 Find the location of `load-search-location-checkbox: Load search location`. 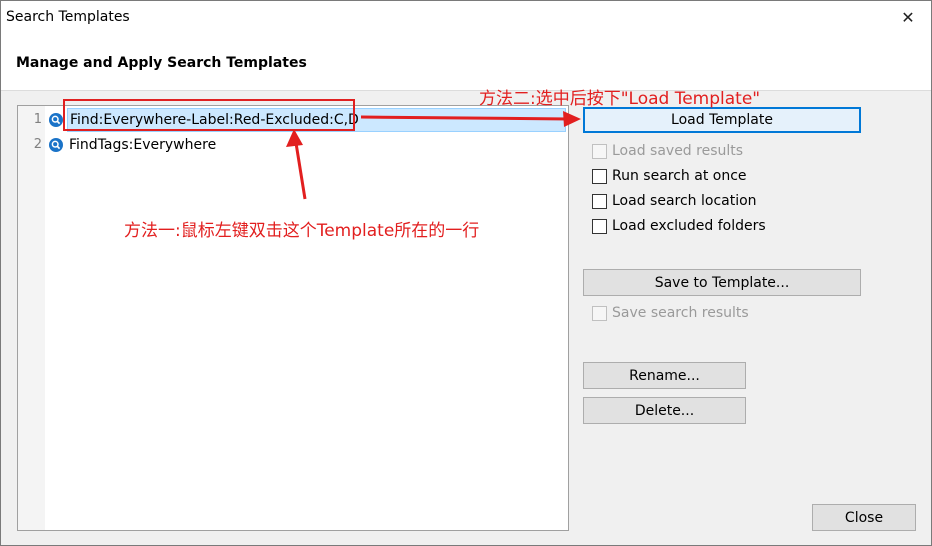

load-search-location-checkbox: Load search location is located at coordinates (674, 201).